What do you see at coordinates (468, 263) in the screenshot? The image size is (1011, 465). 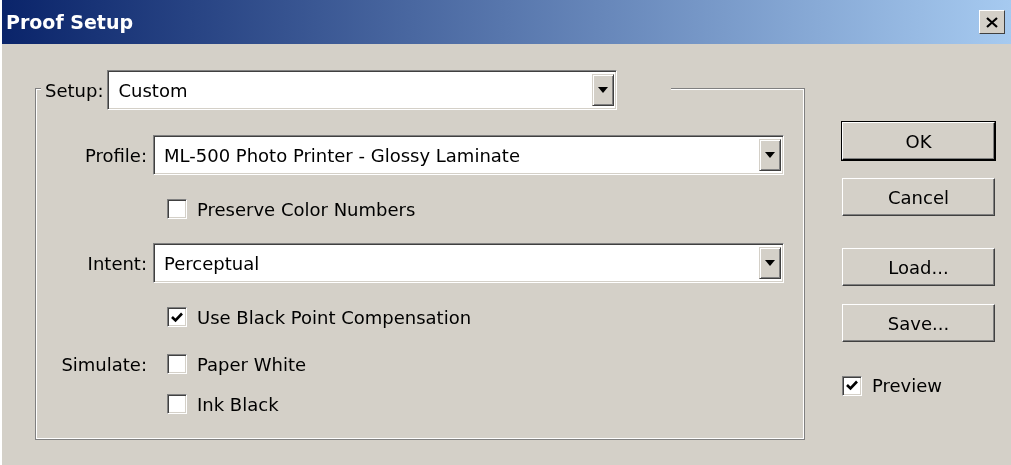 I see `dropdown: Perceptual` at bounding box center [468, 263].